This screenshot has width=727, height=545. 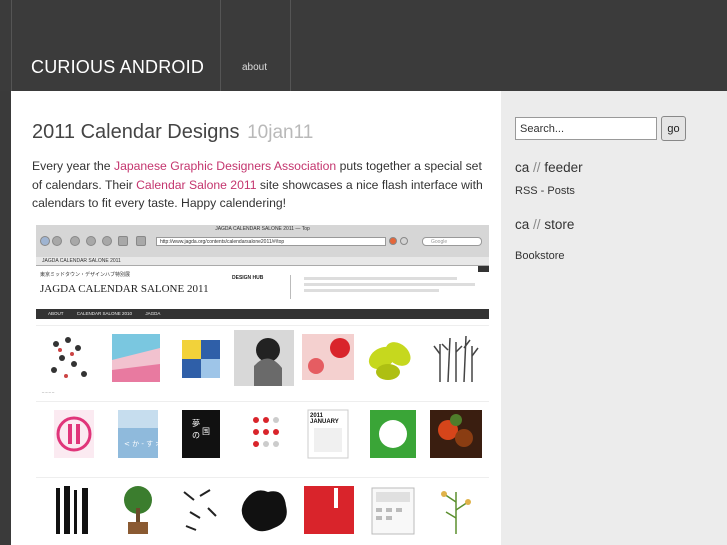 What do you see at coordinates (85, 275) in the screenshot?
I see `jagda-subtitle: 東京ミッドタウン・デザインハブ特別展` at bounding box center [85, 275].